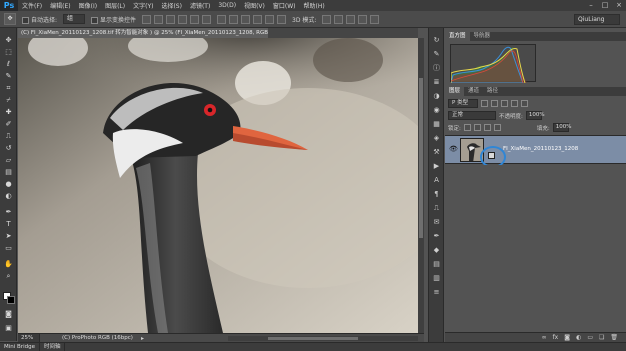  Describe the element at coordinates (8, 148) in the screenshot. I see `history-brush-tool-icon: ↺` at that location.